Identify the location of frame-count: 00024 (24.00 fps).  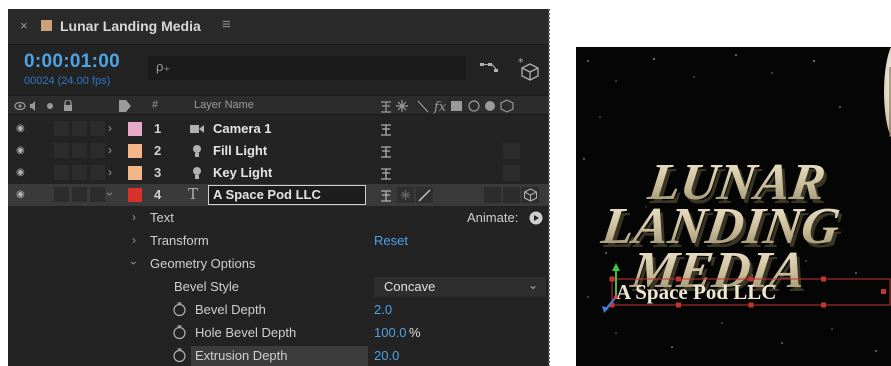
(67, 81).